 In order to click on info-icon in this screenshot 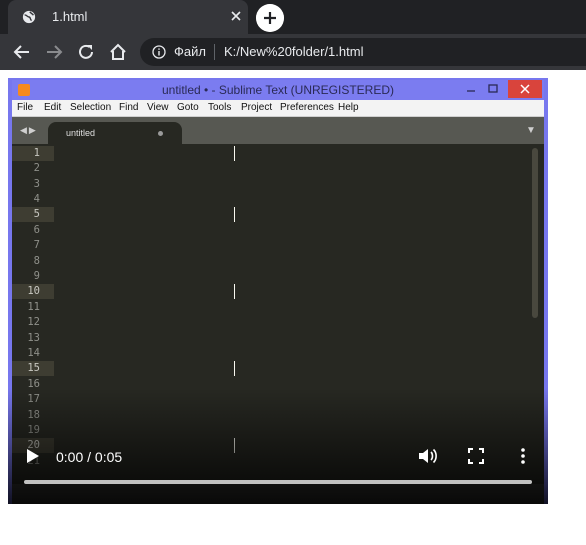, I will do `click(159, 52)`.